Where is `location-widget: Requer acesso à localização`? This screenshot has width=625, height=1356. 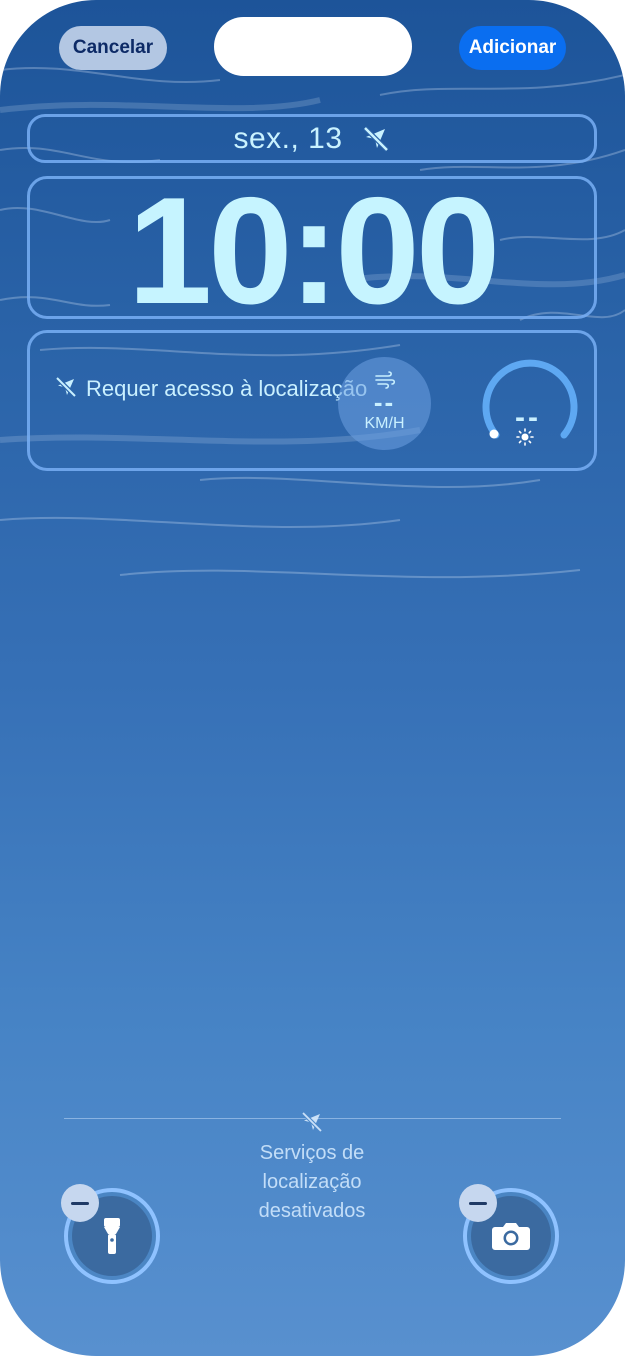 location-widget: Requer acesso à localização is located at coordinates (210, 389).